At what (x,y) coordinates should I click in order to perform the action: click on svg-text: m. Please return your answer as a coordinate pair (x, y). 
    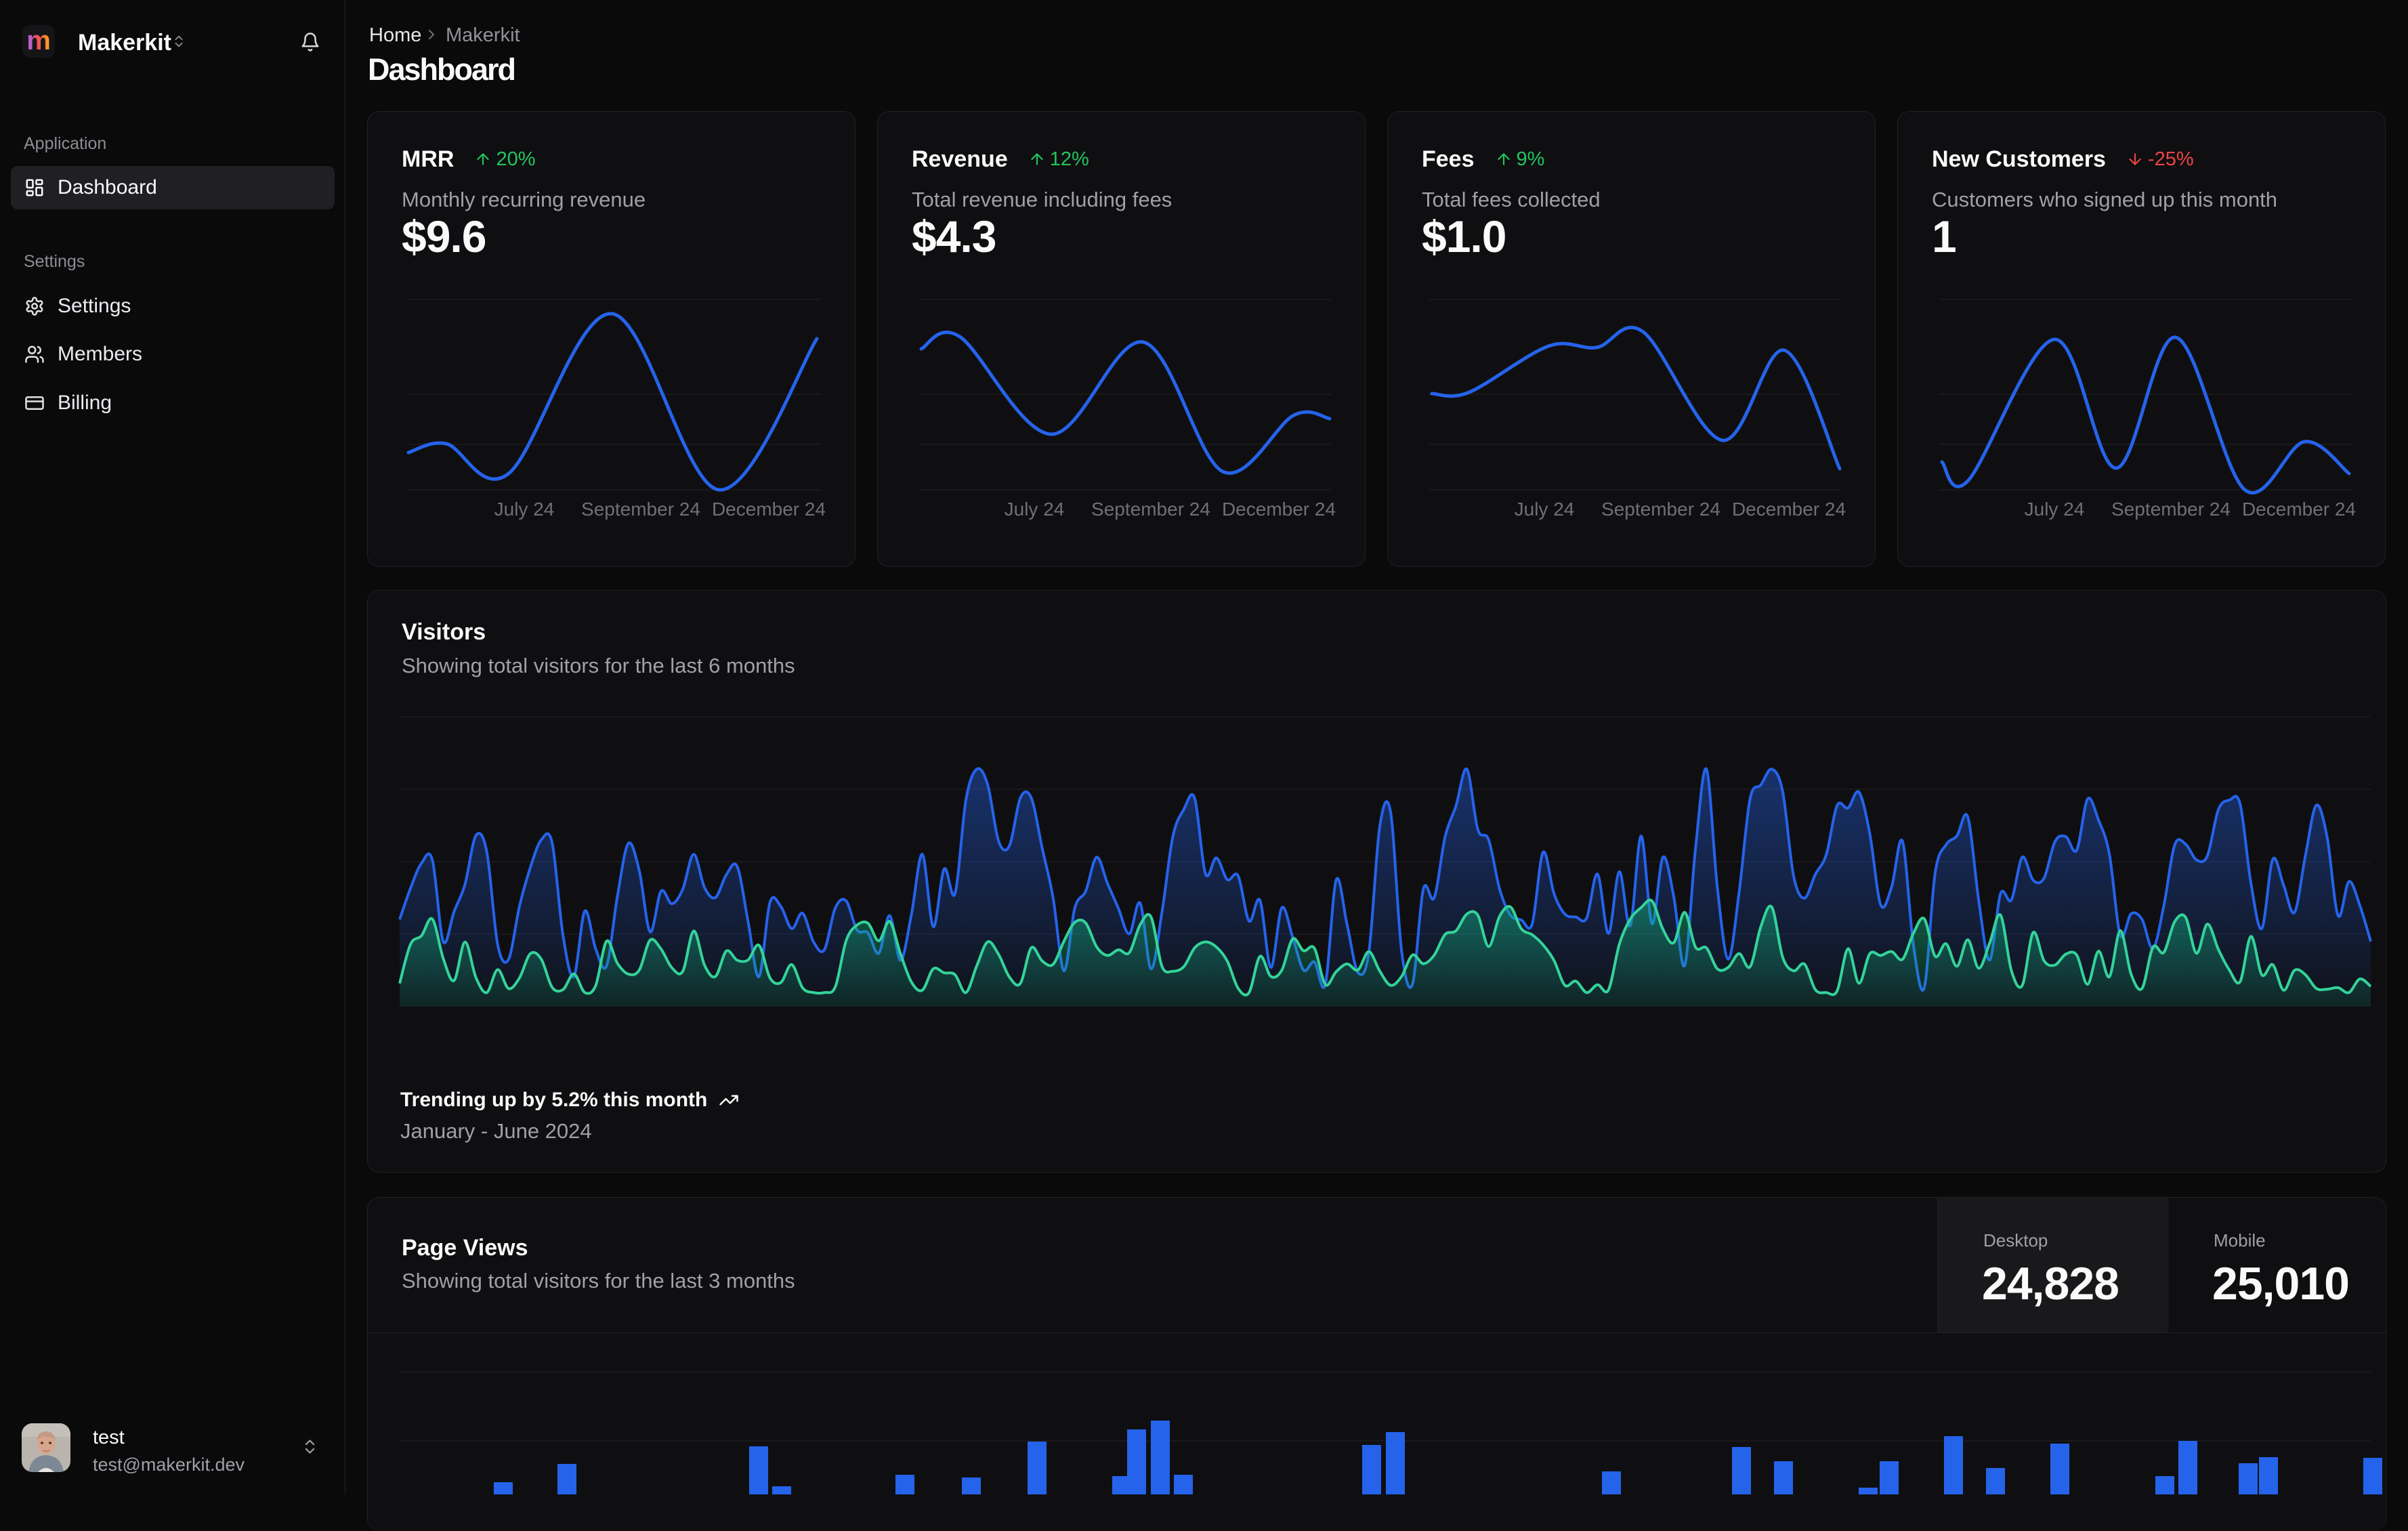
    Looking at the image, I should click on (38, 41).